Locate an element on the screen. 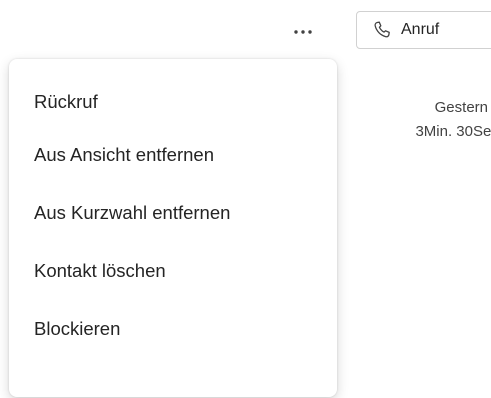 The width and height of the screenshot is (491, 398). call-duration: 3Min. 30Sek. is located at coordinates (453, 131).